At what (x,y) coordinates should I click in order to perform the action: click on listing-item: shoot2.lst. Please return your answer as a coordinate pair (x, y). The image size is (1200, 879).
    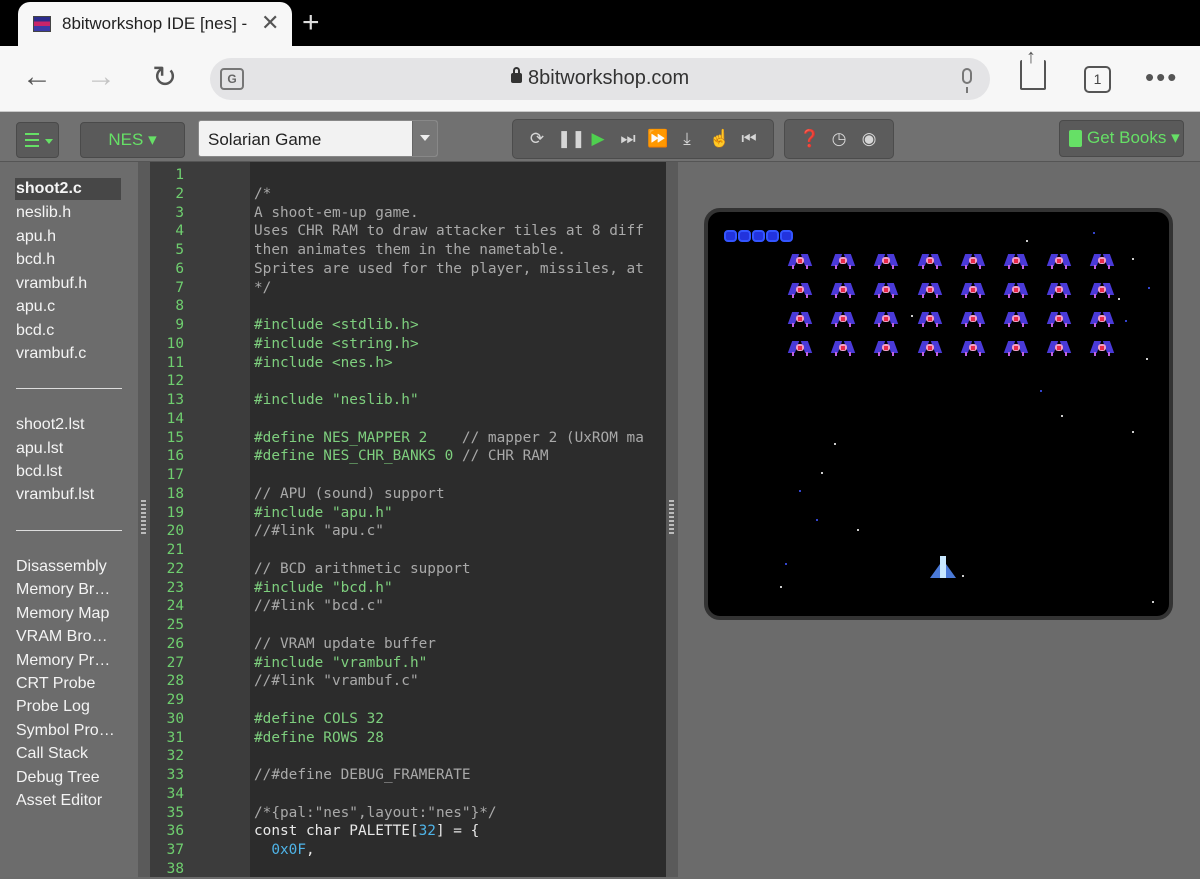
    Looking at the image, I should click on (50, 425).